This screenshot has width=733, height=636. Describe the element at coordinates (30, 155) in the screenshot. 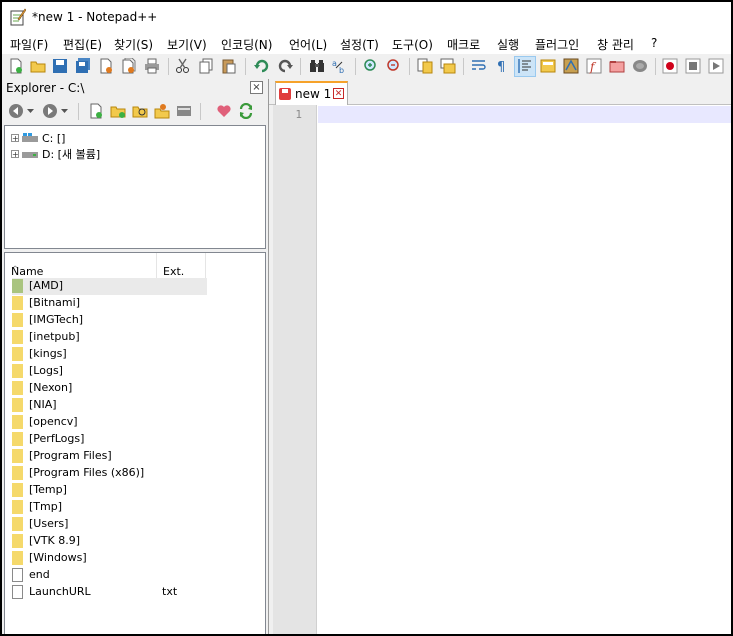

I see `drive-icon` at that location.